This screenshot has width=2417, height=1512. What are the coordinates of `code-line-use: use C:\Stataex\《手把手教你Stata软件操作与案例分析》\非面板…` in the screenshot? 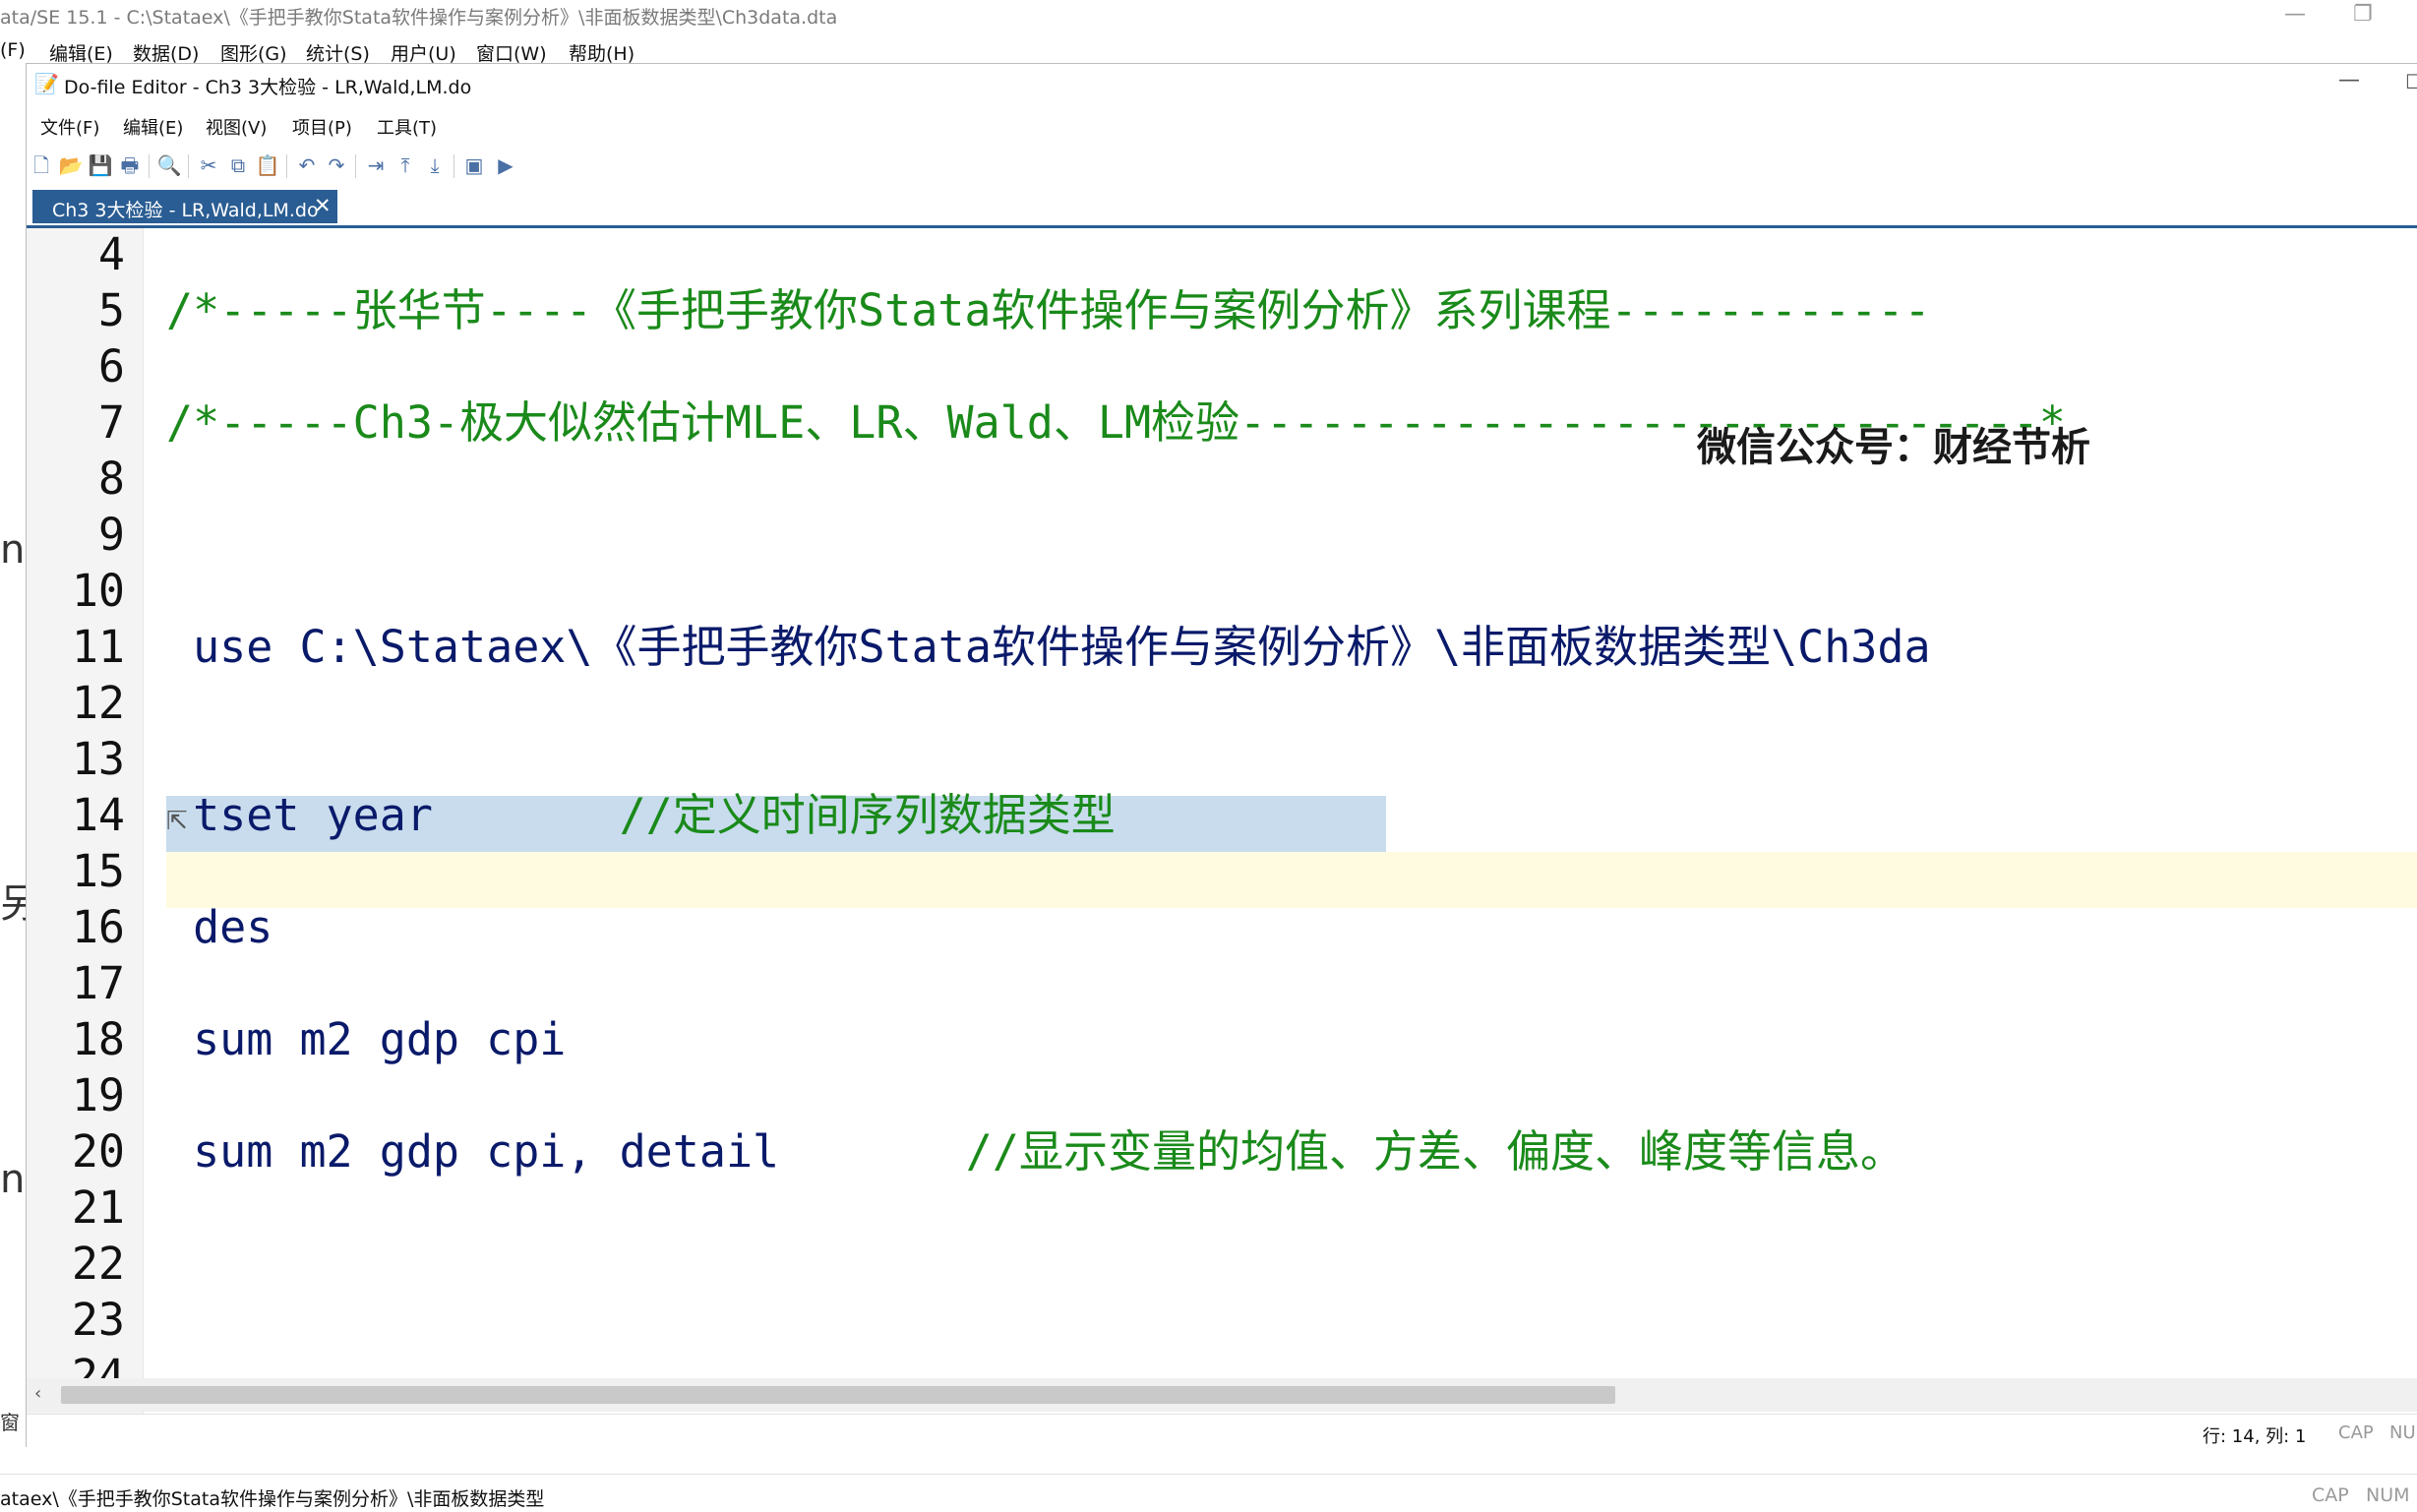 It's located at (1049, 647).